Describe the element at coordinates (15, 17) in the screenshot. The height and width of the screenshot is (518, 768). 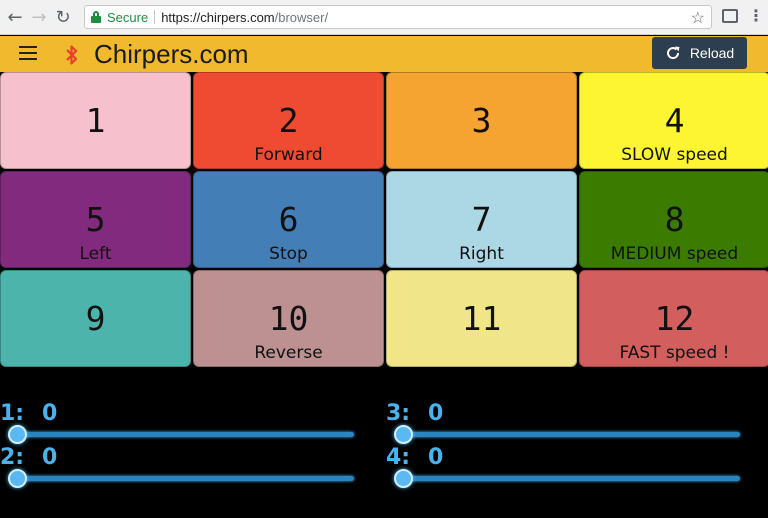
I see `back-arrow-icon: ←` at that location.